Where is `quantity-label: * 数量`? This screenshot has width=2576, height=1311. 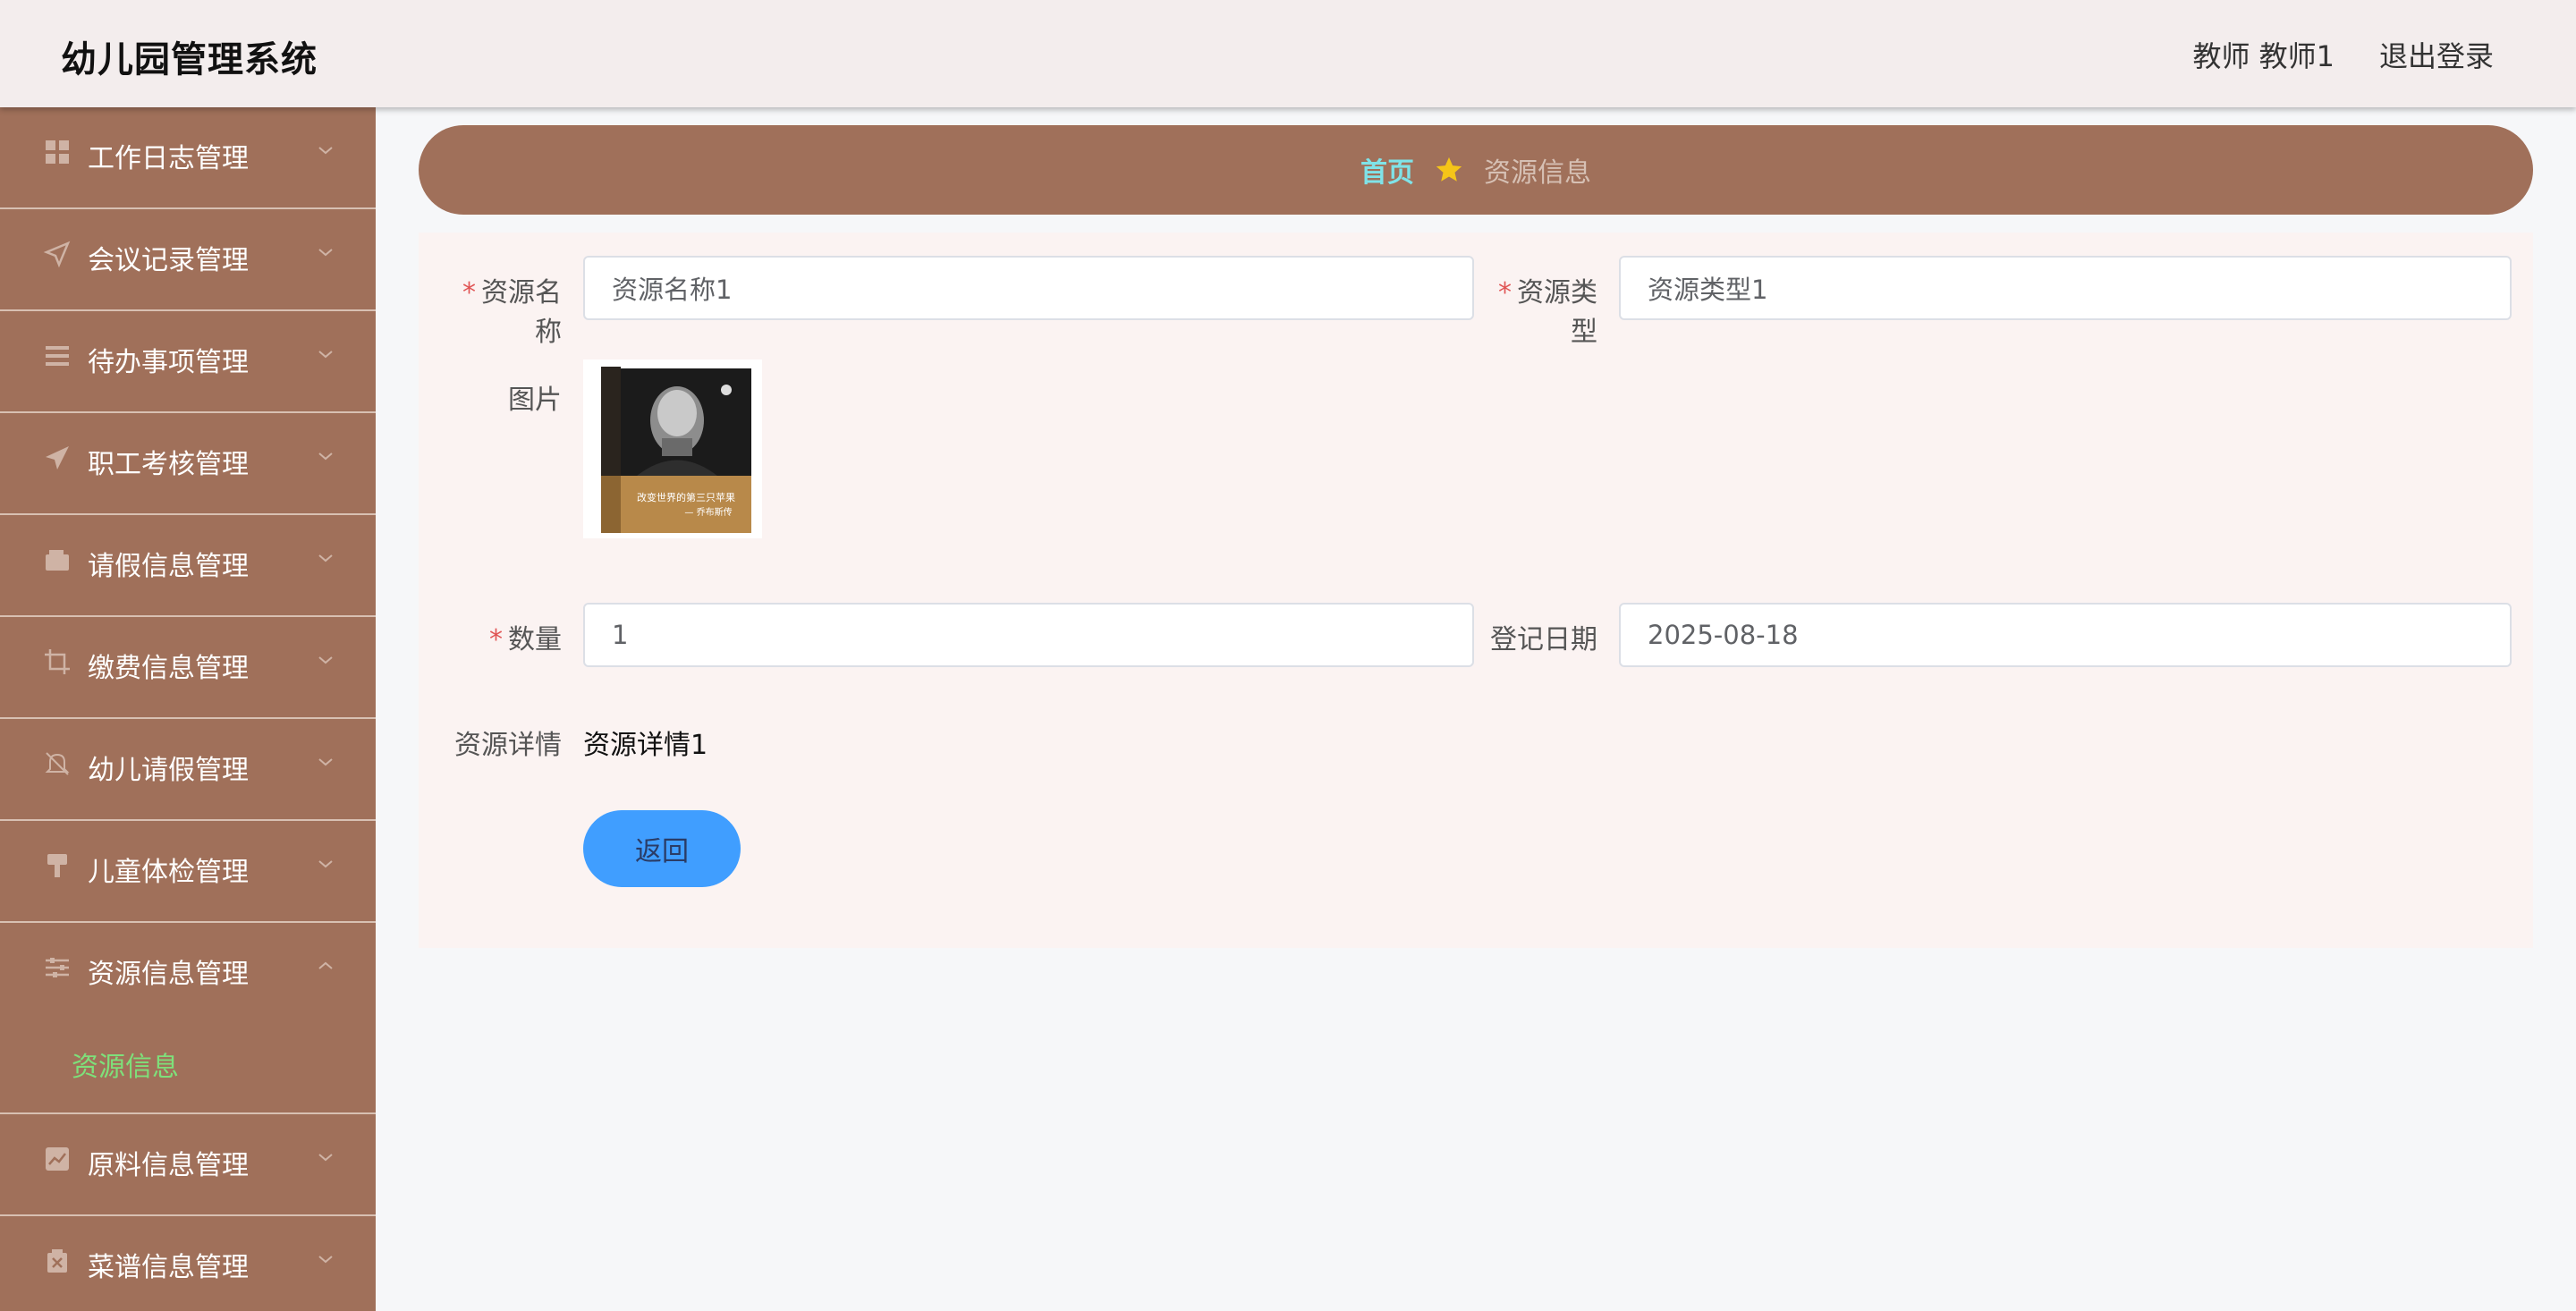
quantity-label: * 数量 is located at coordinates (525, 640).